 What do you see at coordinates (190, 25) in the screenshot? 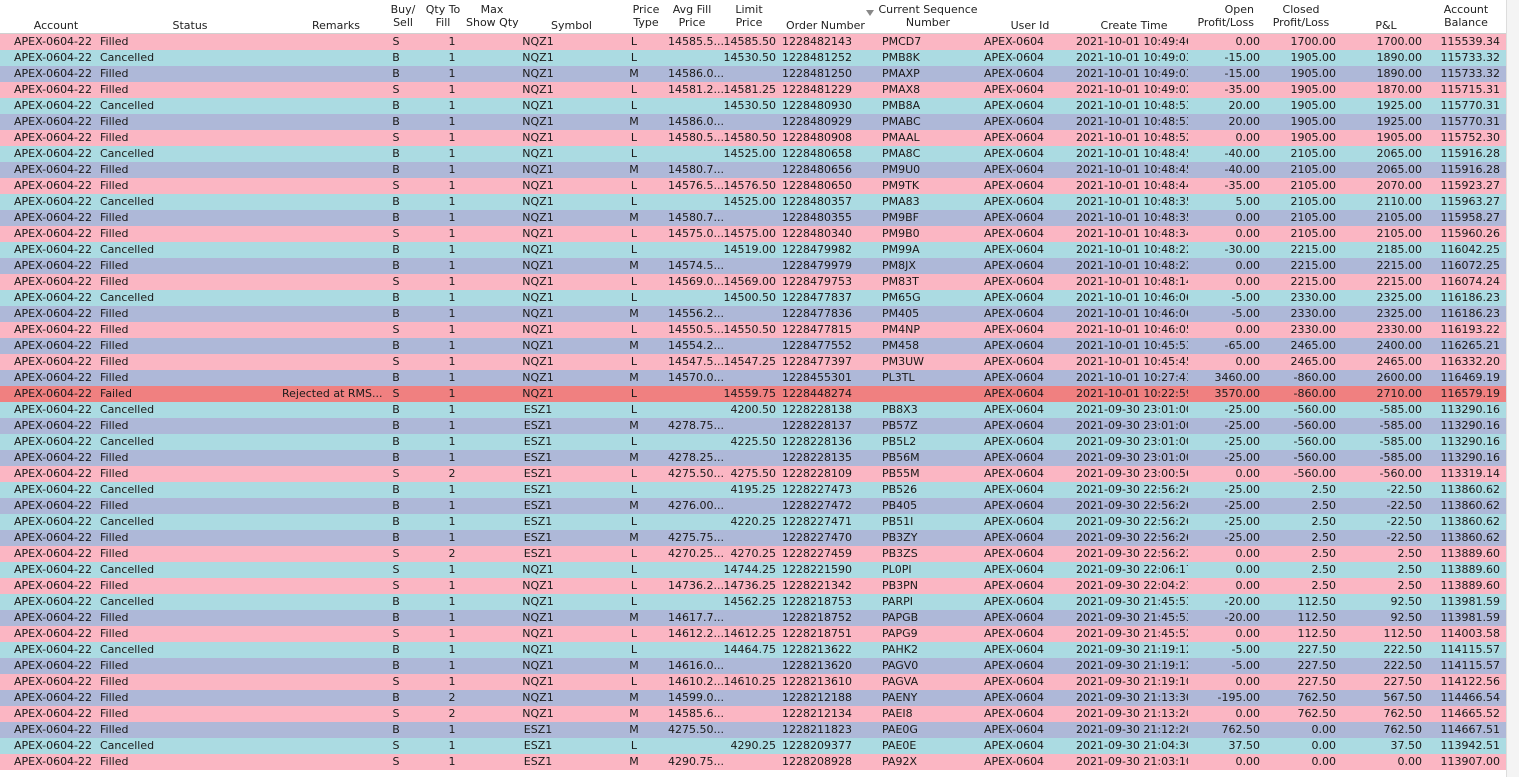
I see `column-header-status: Status` at bounding box center [190, 25].